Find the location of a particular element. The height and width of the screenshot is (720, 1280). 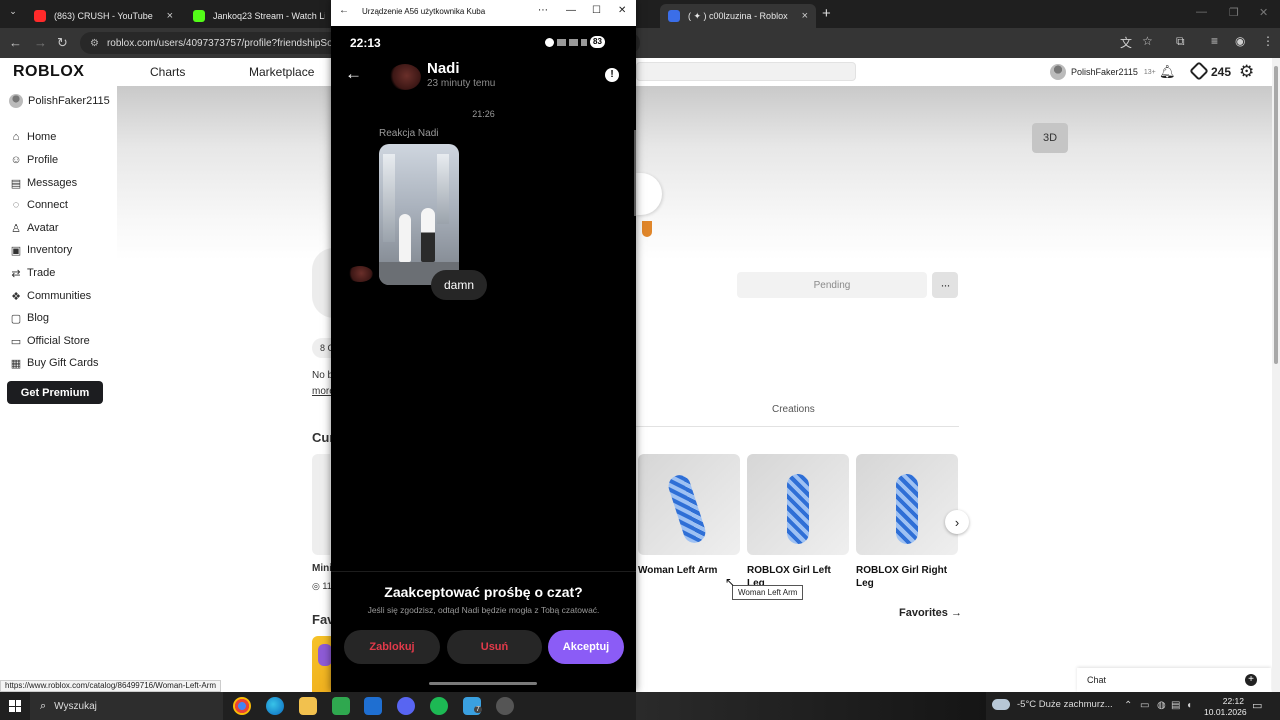

home-indicator is located at coordinates (483, 683).